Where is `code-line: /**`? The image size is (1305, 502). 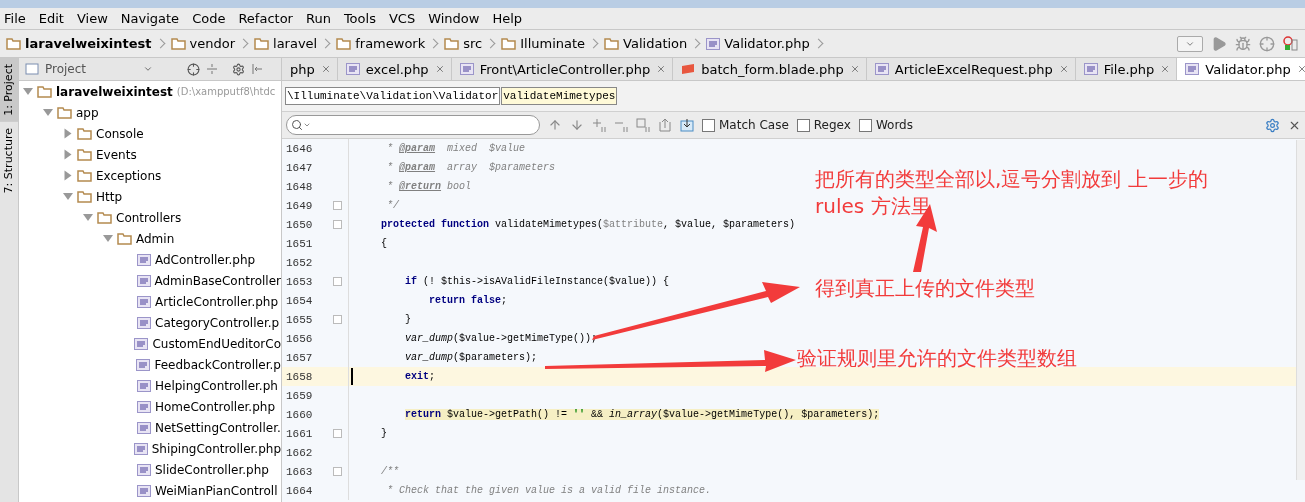 code-line: /** is located at coordinates (390, 471).